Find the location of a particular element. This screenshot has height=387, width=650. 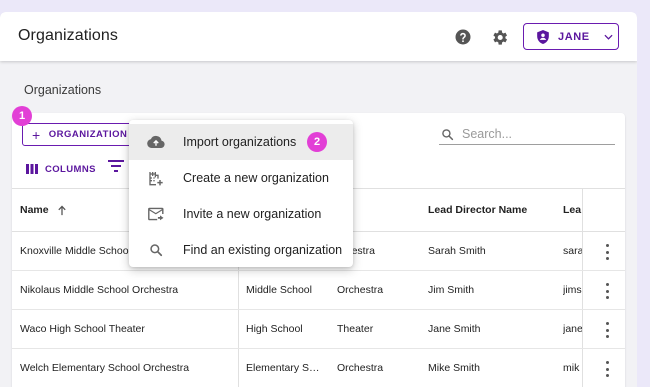

help-icon is located at coordinates (463, 37).